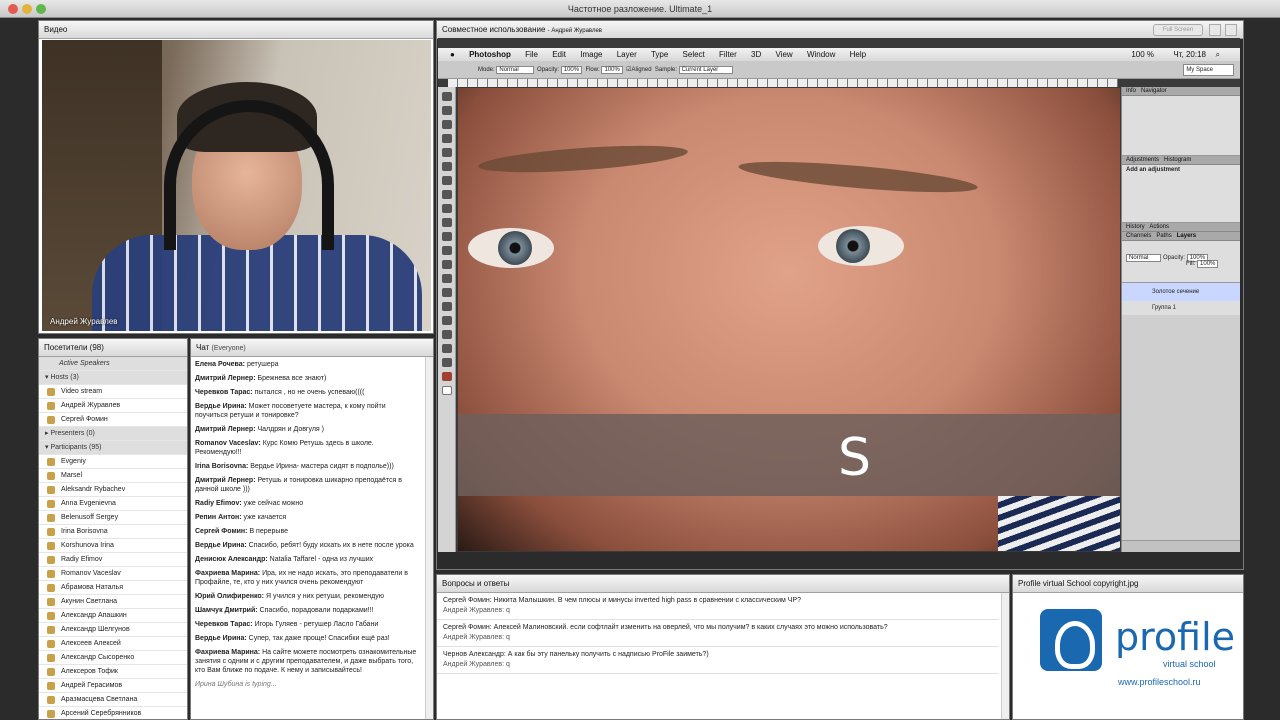 This screenshot has width=1280, height=720. I want to click on menu-edit: Edit, so click(559, 54).